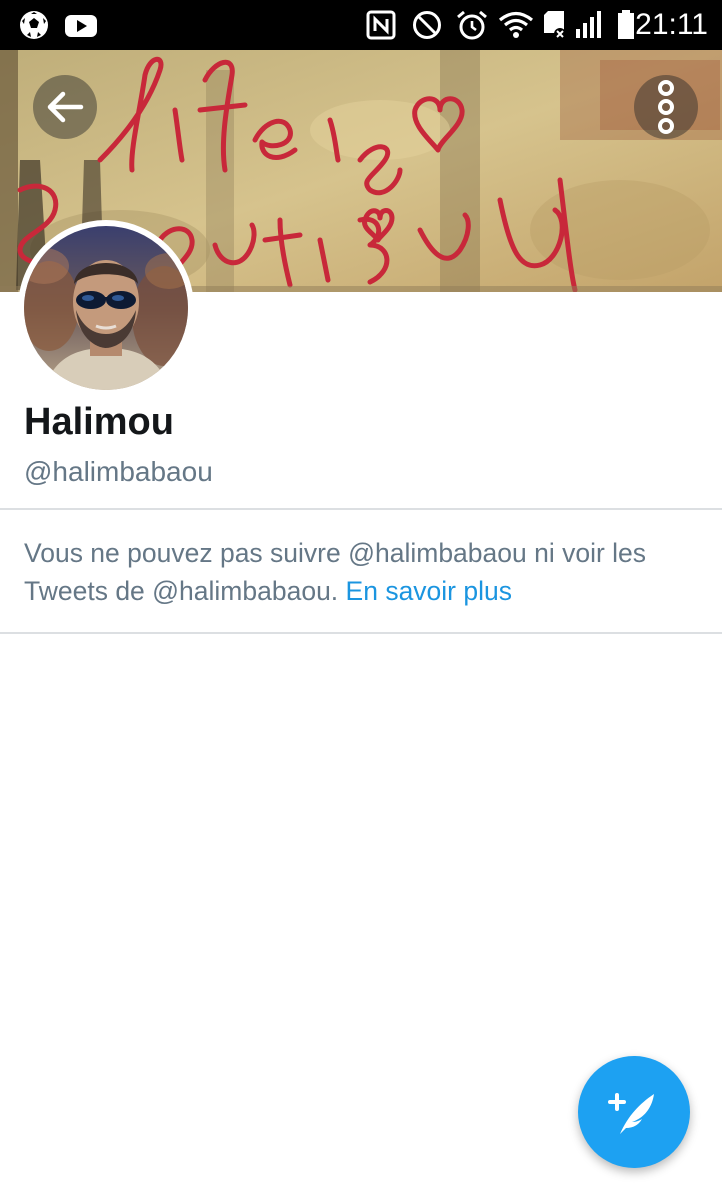  I want to click on divider-top, so click(361, 509).